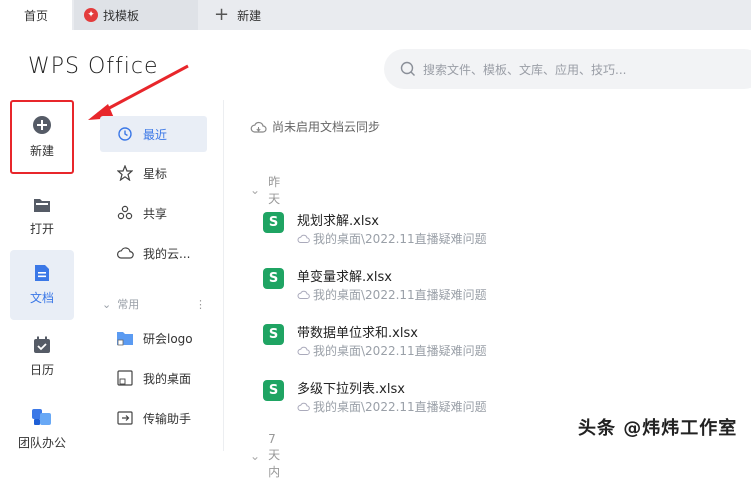 This screenshot has height=480, width=751. What do you see at coordinates (375, 15) in the screenshot?
I see `tab-bar: 首页 ✦ 找模板 + 新建` at bounding box center [375, 15].